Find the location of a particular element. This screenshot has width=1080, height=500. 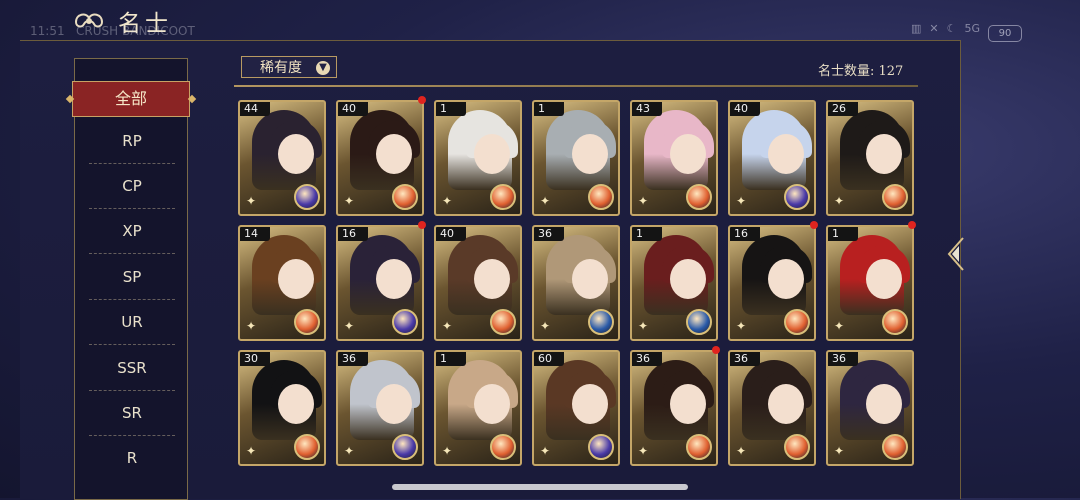

character-card: 14 ✦ is located at coordinates (282, 283).